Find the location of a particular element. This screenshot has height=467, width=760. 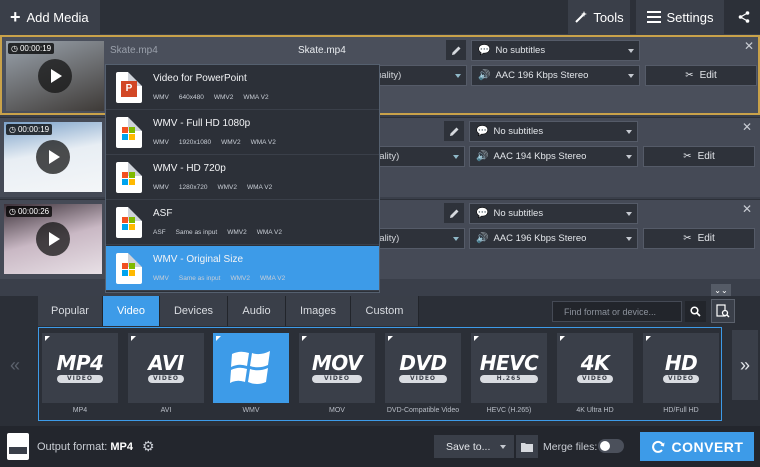

edit-label: Edit is located at coordinates (706, 238).